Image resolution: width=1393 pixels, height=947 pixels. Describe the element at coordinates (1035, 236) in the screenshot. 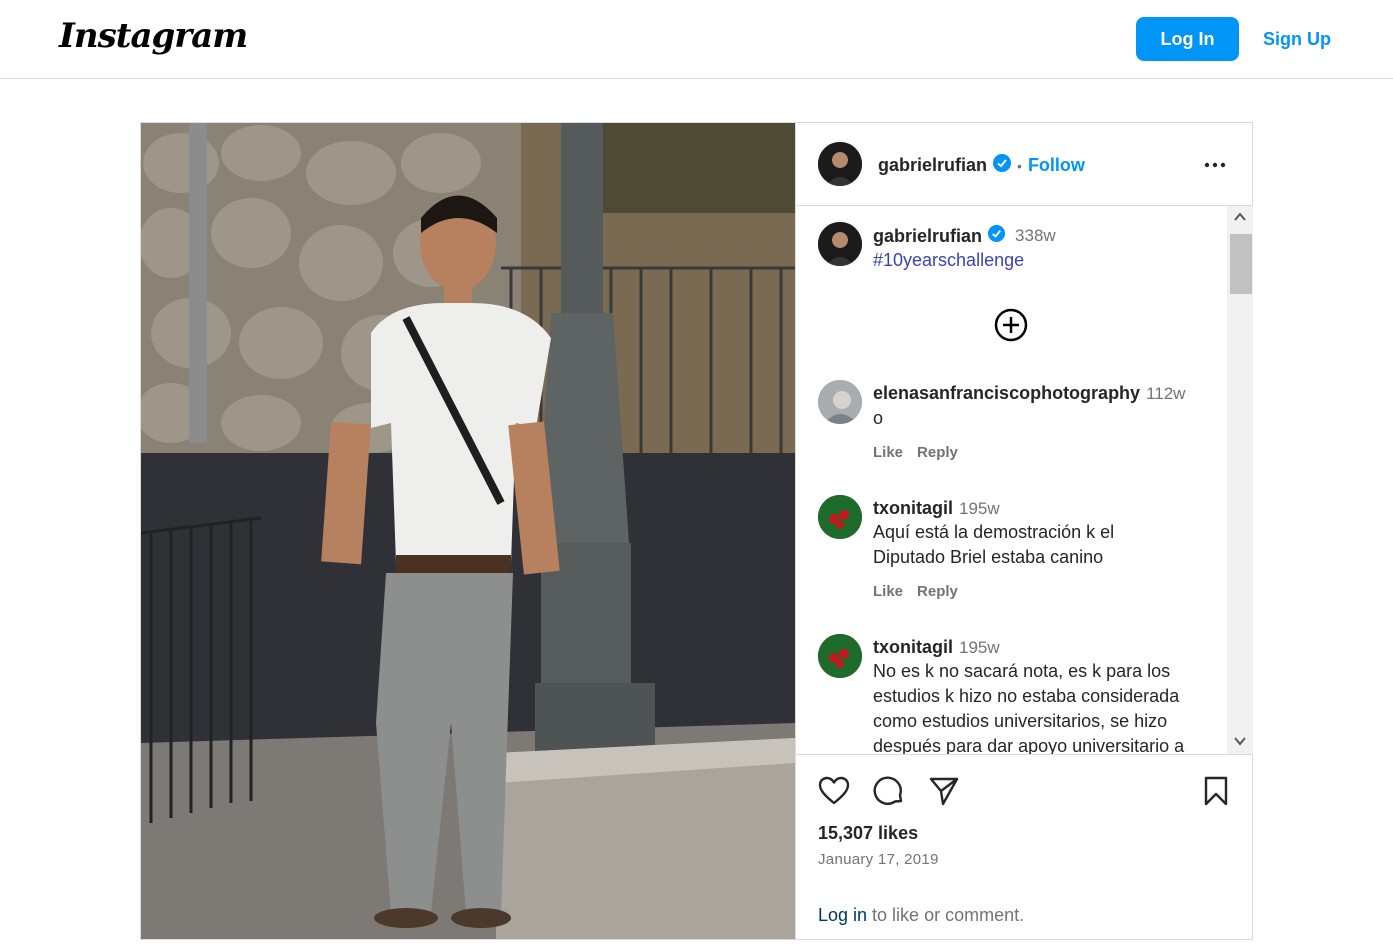

I see `caption-time: 338w` at that location.